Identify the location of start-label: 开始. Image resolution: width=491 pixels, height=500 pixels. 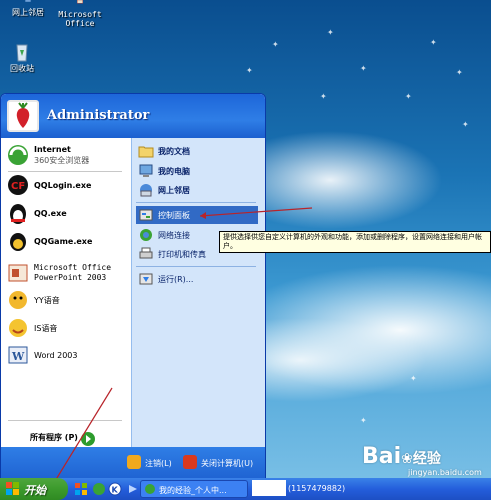
(35, 490).